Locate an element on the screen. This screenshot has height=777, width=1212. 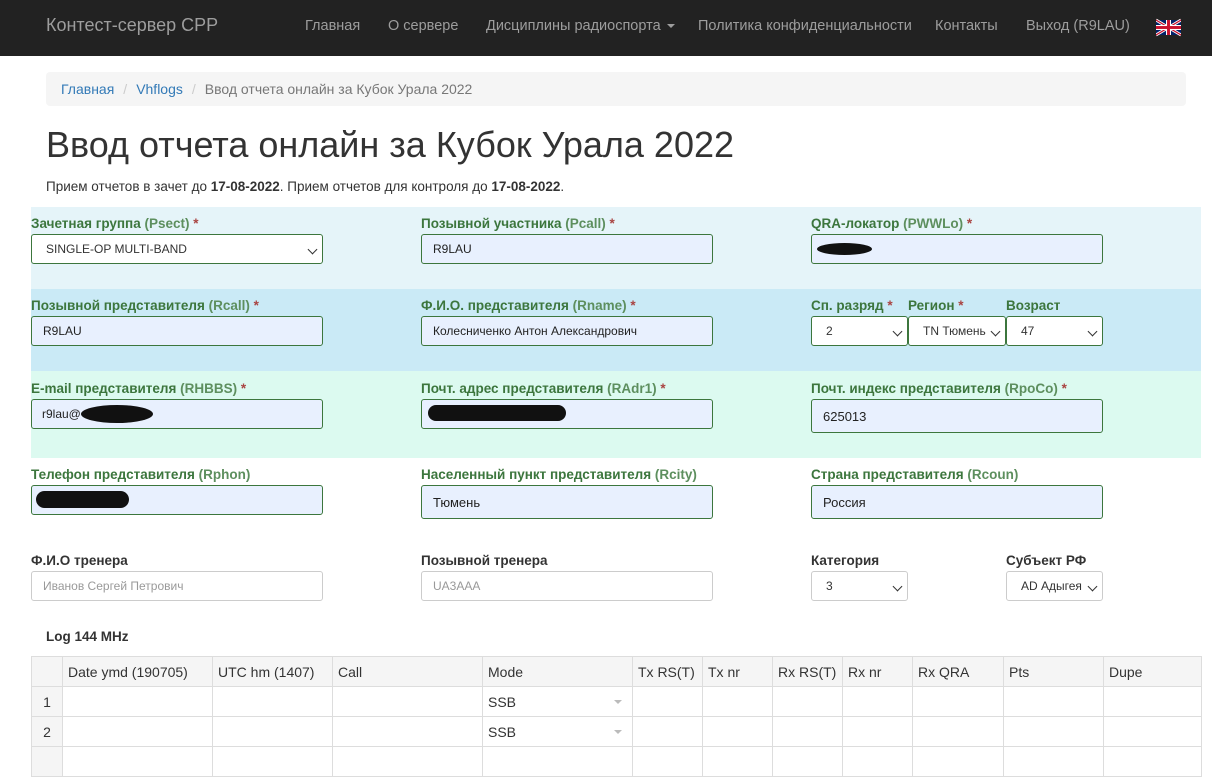
category-select: 3 is located at coordinates (859, 586).